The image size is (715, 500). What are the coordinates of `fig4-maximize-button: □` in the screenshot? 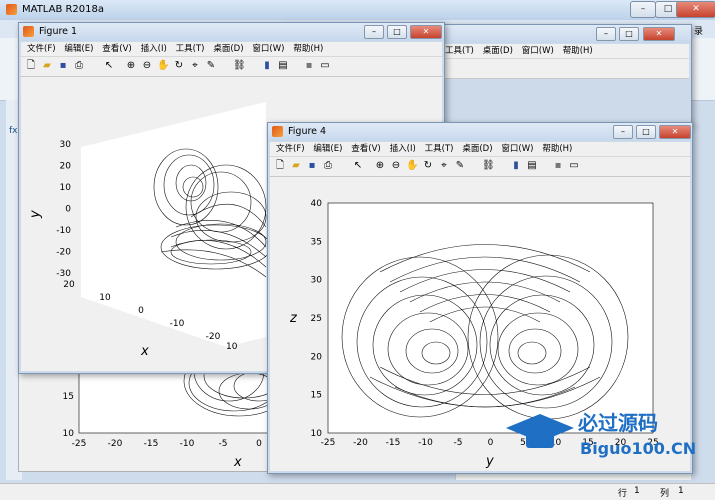 It's located at (646, 132).